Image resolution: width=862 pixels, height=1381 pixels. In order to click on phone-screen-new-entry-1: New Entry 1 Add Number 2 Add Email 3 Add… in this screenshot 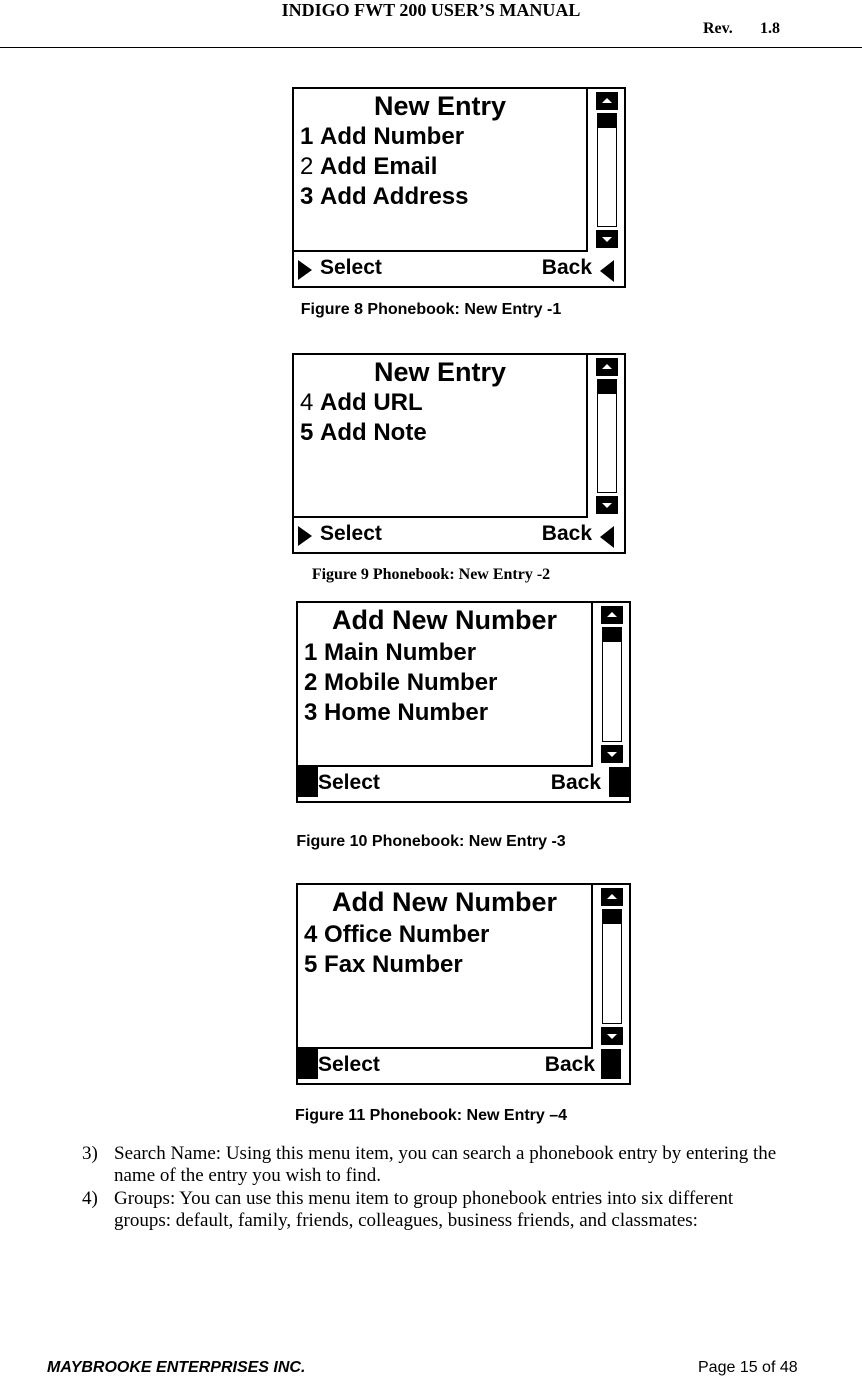, I will do `click(459, 187)`.